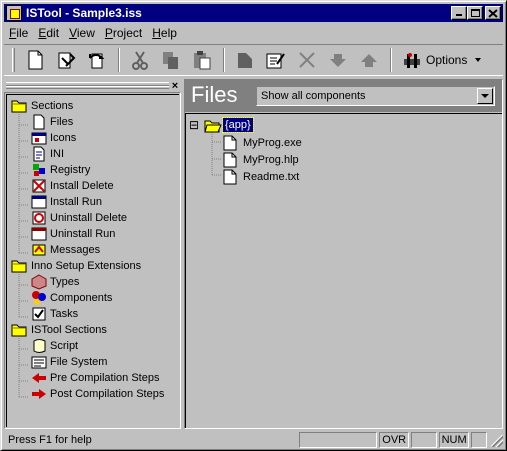 Image resolution: width=507 pixels, height=451 pixels. Describe the element at coordinates (194, 125) in the screenshot. I see `collapse-toggle: ⊟` at that location.